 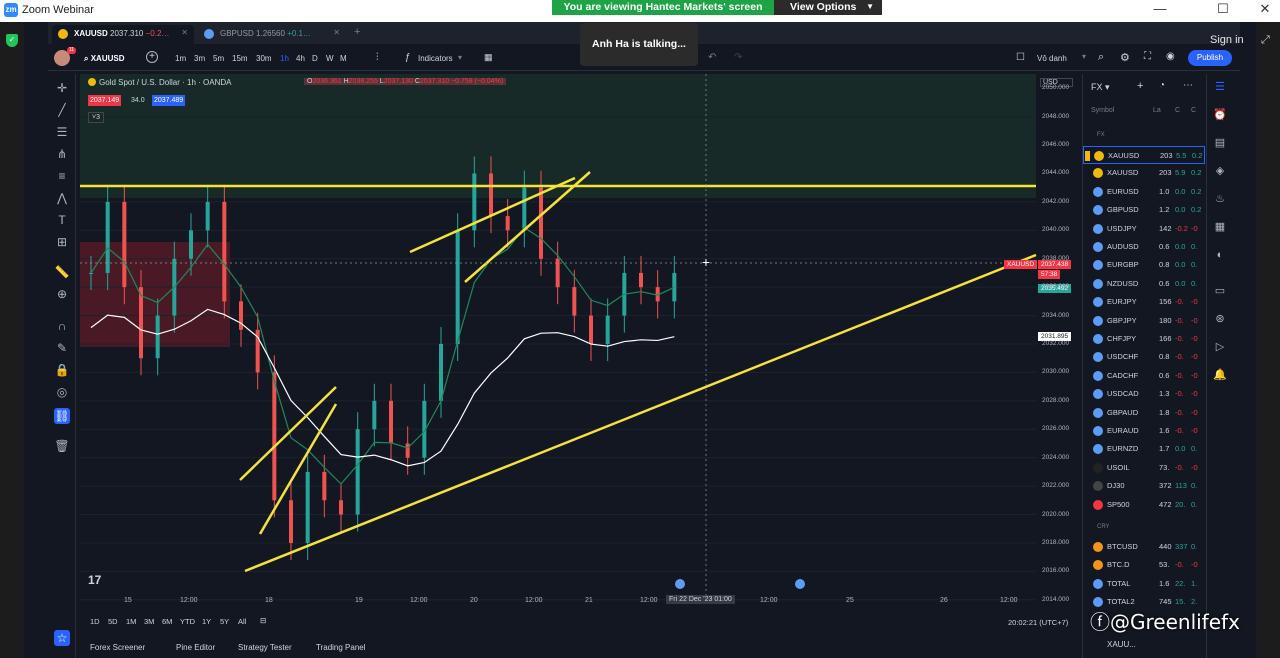 What do you see at coordinates (123, 34) in the screenshot?
I see `tab-xauusd: XAUUSD 2037.310 −0.2… ✕` at bounding box center [123, 34].